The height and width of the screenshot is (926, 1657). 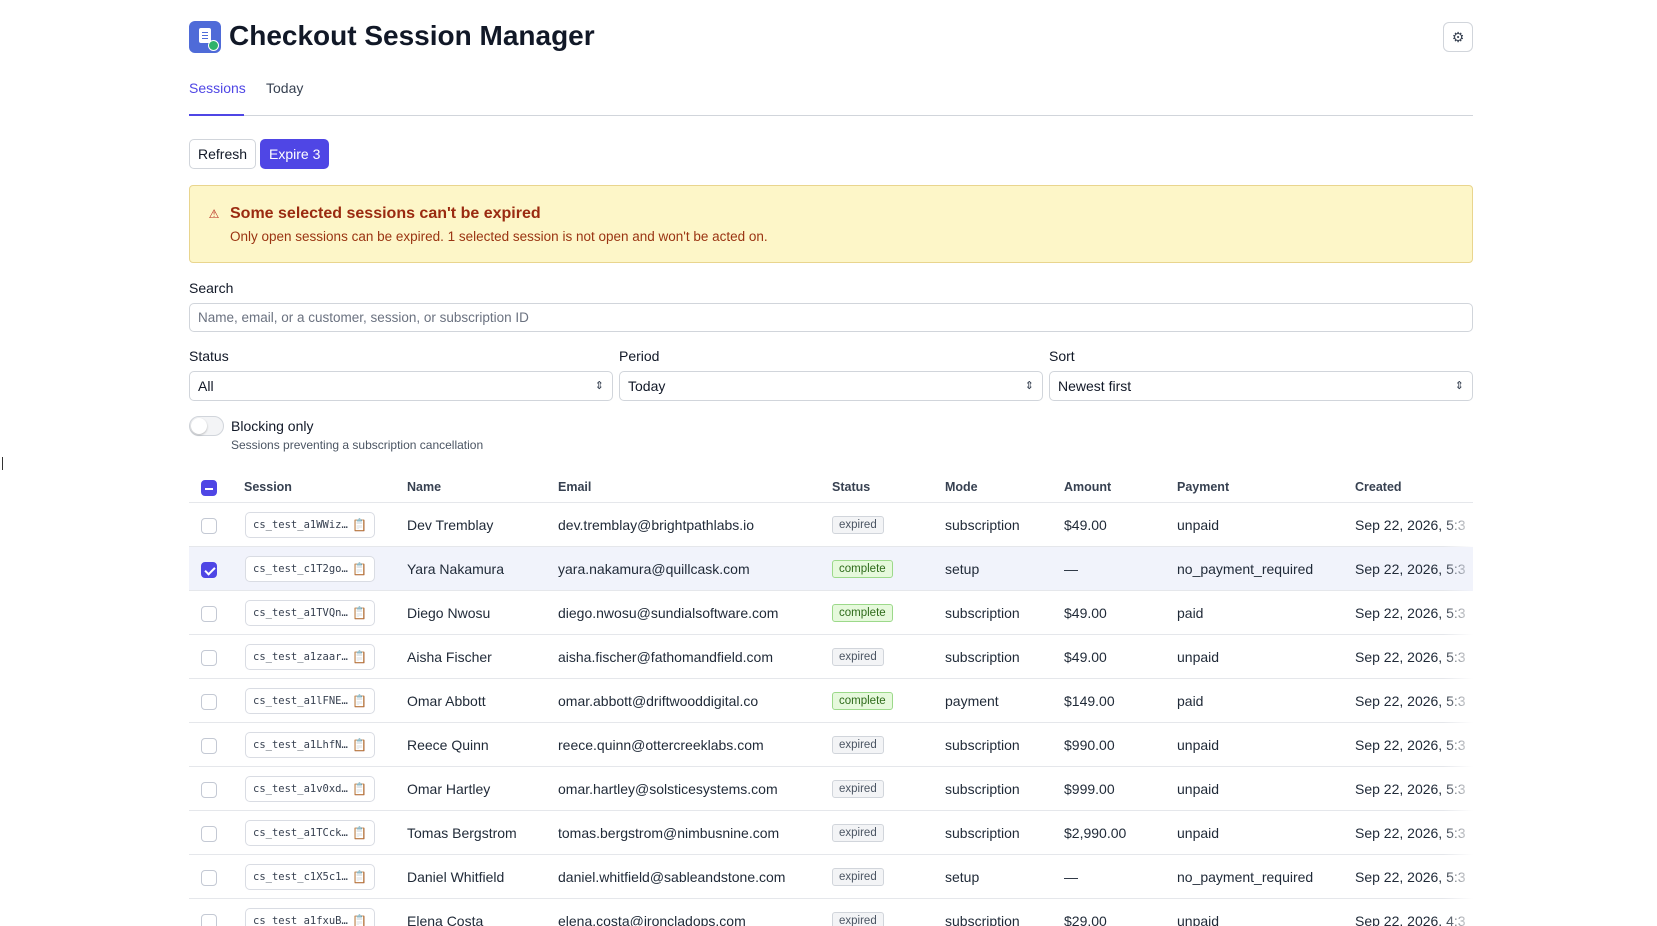 I want to click on session-id-chip: cs_test_a1lFNE… 📋, so click(x=310, y=701).